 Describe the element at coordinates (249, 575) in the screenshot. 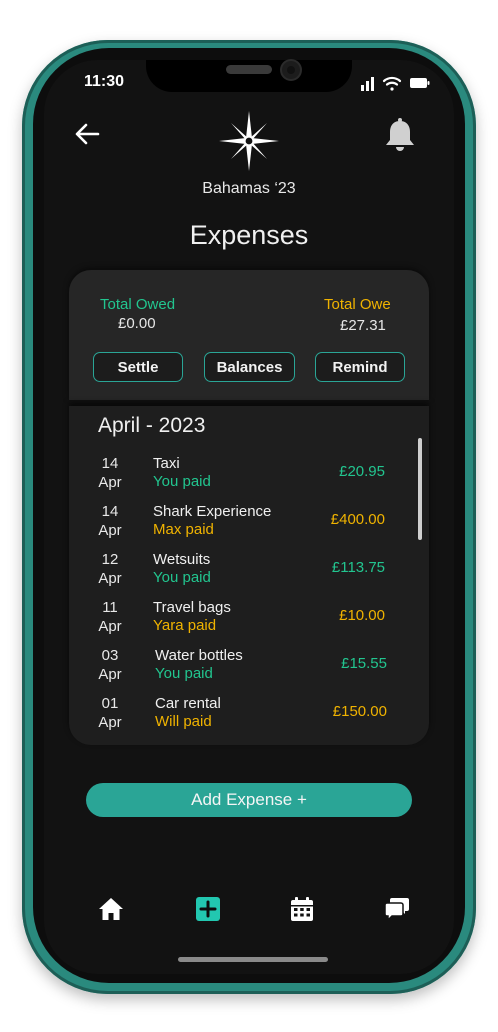

I see `expense-row: 12 Apr Wetsuits You paid £113.75` at that location.